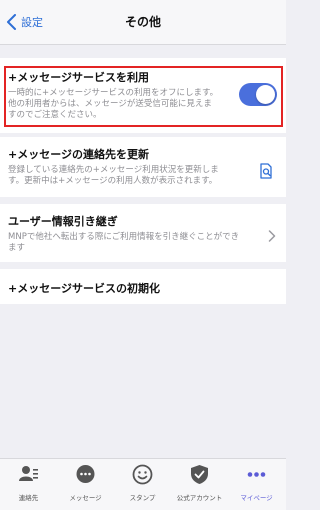  Describe the element at coordinates (28, 473) in the screenshot. I see `contacts-icon` at that location.